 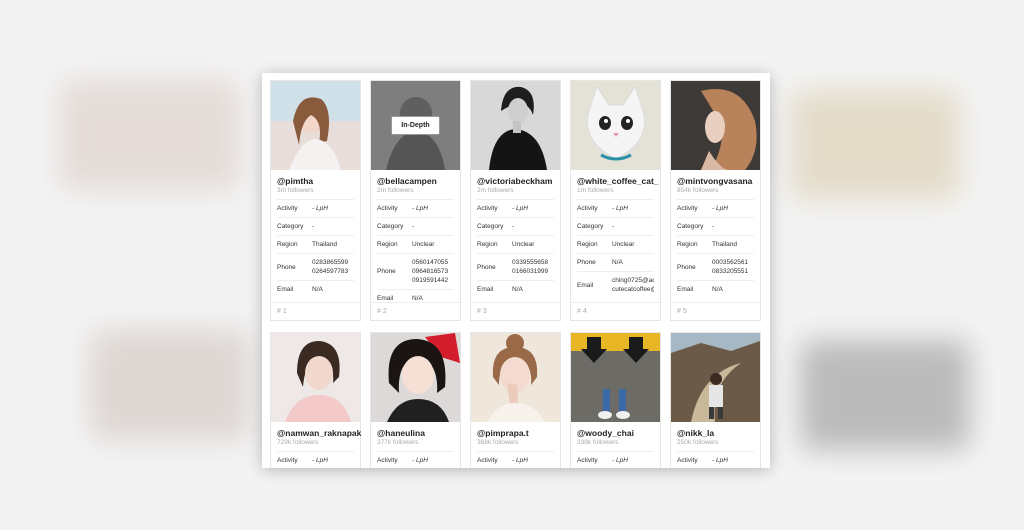 I want to click on influencer-card: @woody_chai 338k followers Activity - LpH, so click(x=615, y=400).